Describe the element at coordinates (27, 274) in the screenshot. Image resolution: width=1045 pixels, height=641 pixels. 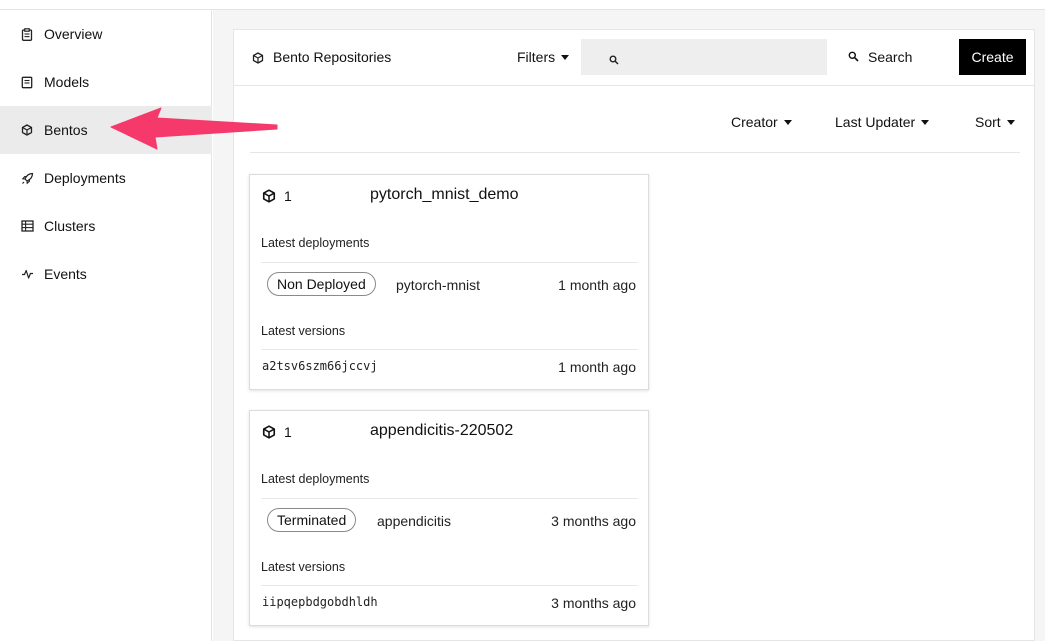
I see `activity-icon` at that location.